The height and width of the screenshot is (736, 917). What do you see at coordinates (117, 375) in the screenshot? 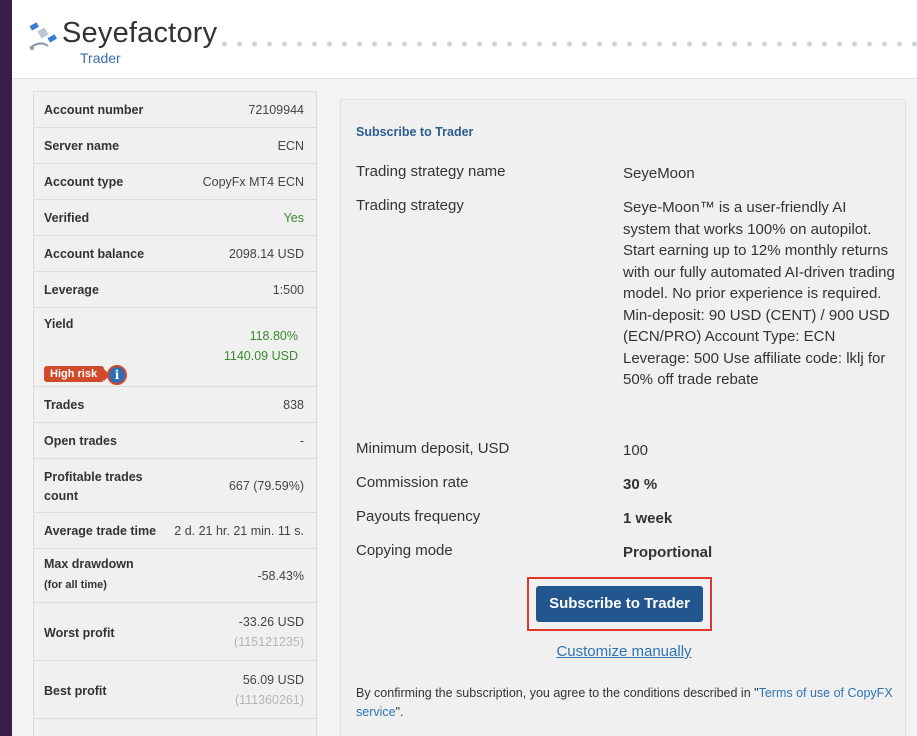
I see `info-icon: i` at bounding box center [117, 375].